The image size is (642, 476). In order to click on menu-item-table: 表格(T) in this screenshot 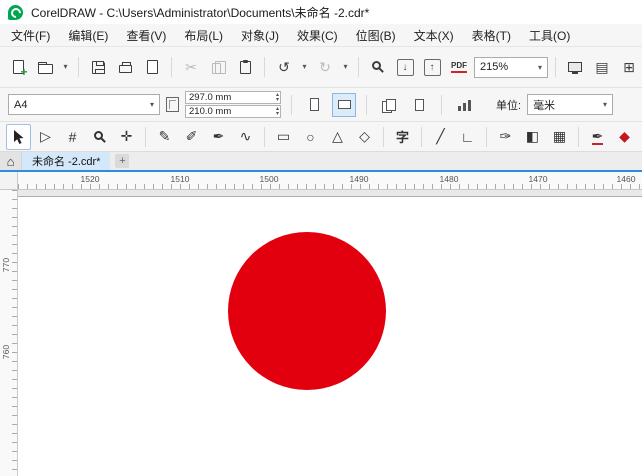, I will do `click(491, 35)`.